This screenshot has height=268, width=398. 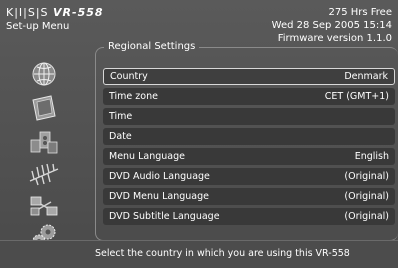 What do you see at coordinates (44, 74) in the screenshot?
I see `globe-icon` at bounding box center [44, 74].